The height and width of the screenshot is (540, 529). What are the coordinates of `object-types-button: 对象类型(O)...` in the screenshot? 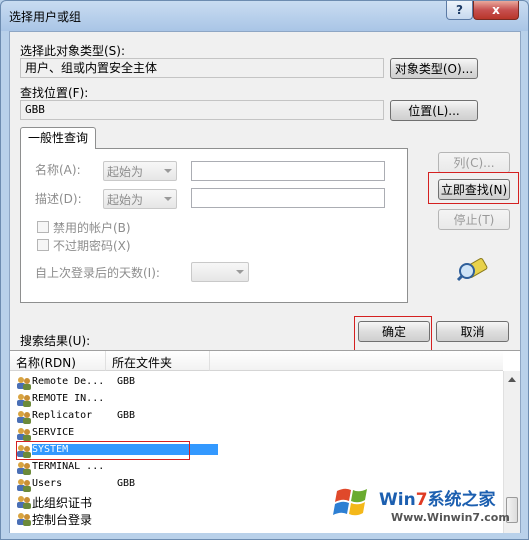 It's located at (434, 68).